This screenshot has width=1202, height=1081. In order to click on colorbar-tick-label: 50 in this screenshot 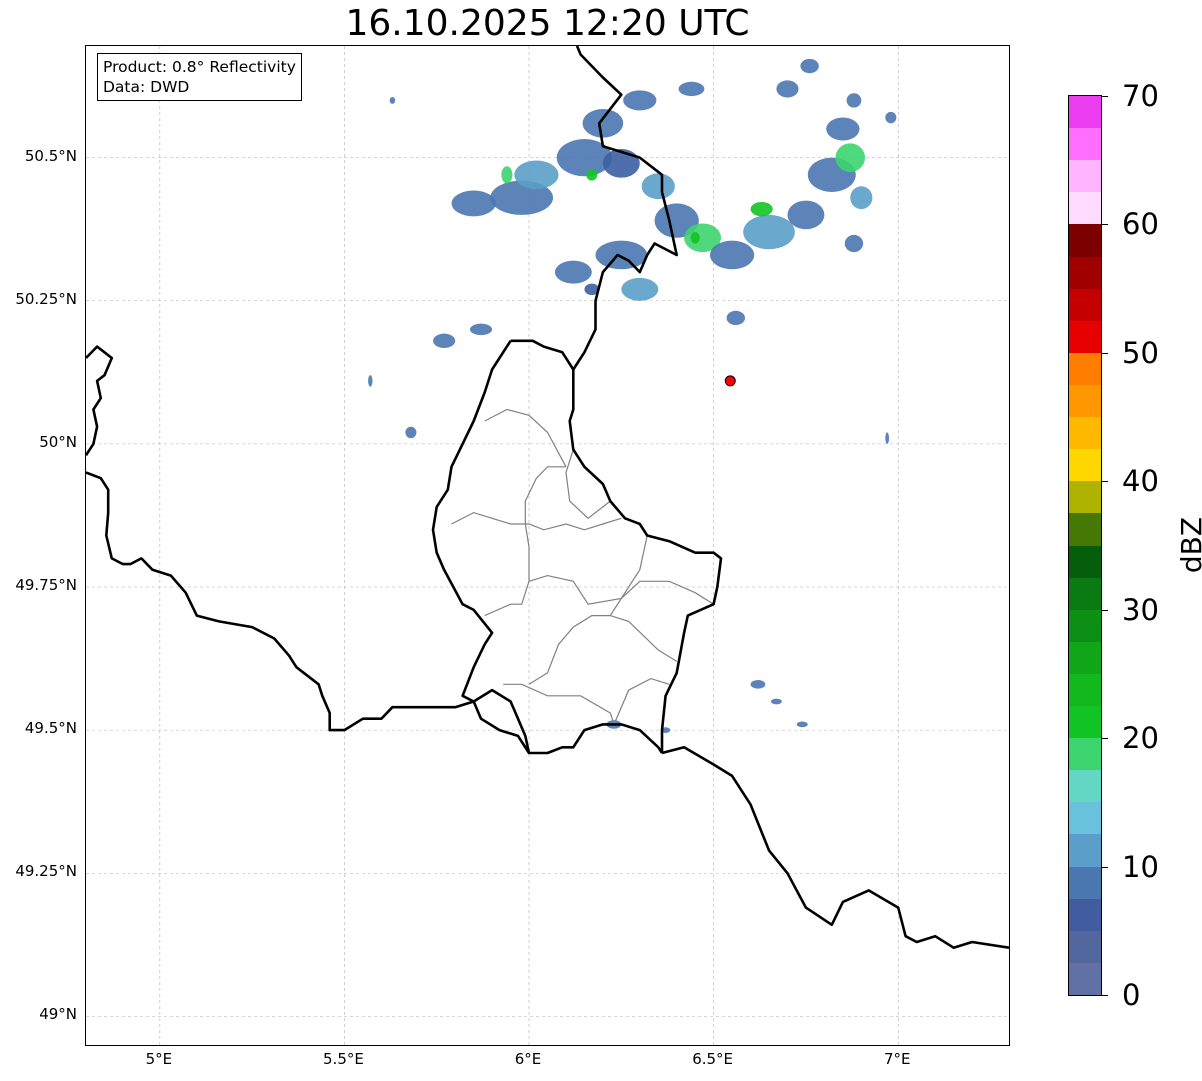, I will do `click(1140, 352)`.